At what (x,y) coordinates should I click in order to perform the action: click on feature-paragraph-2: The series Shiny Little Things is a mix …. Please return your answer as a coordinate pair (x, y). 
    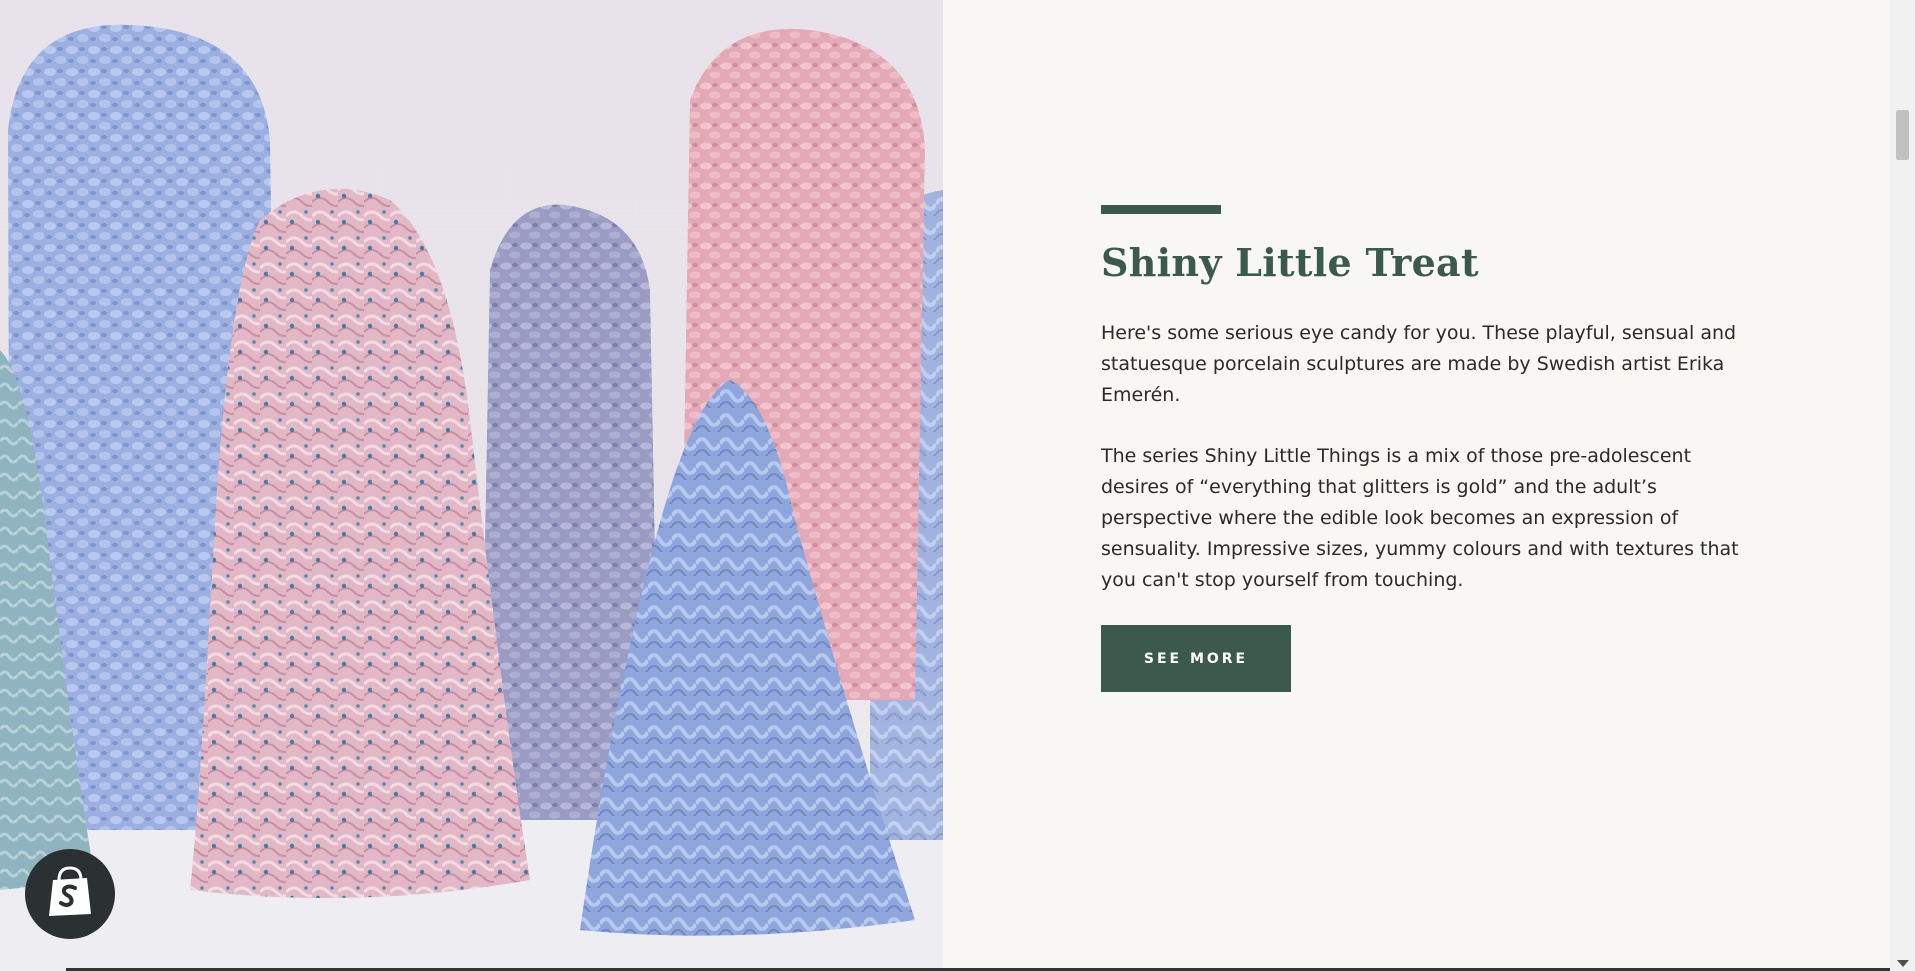
    Looking at the image, I should click on (1420, 518).